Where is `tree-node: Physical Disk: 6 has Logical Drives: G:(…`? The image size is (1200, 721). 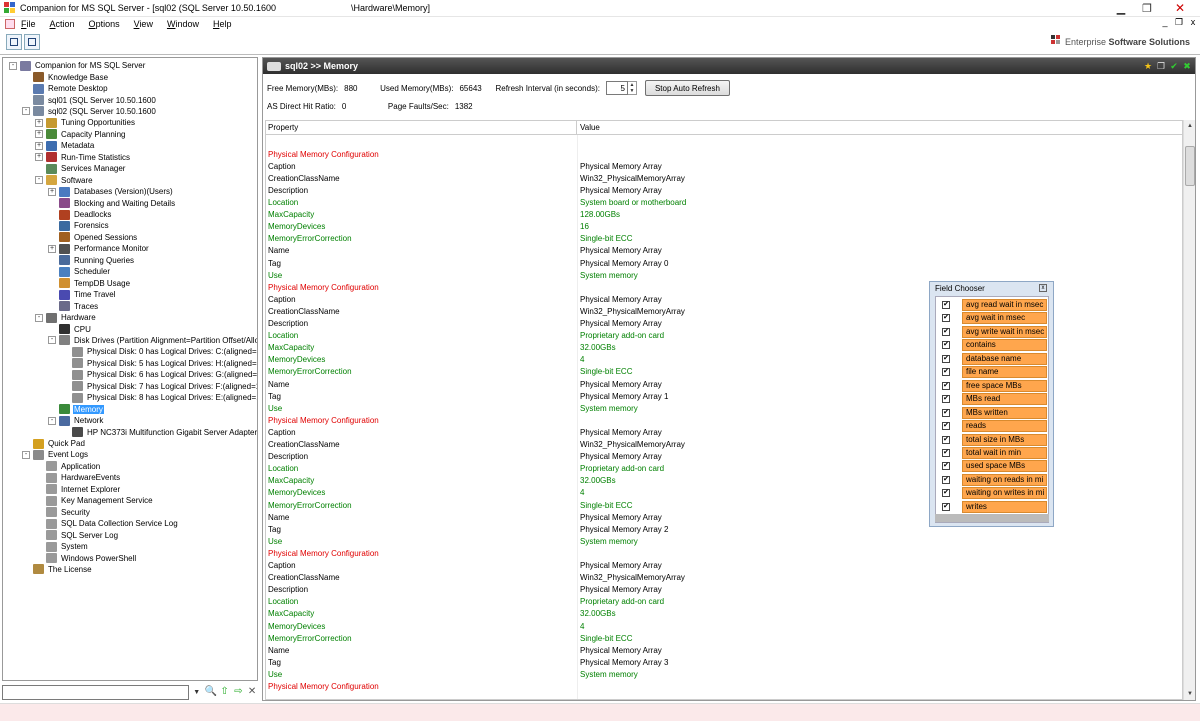 tree-node: Physical Disk: 6 has Logical Drives: G:(… is located at coordinates (159, 374).